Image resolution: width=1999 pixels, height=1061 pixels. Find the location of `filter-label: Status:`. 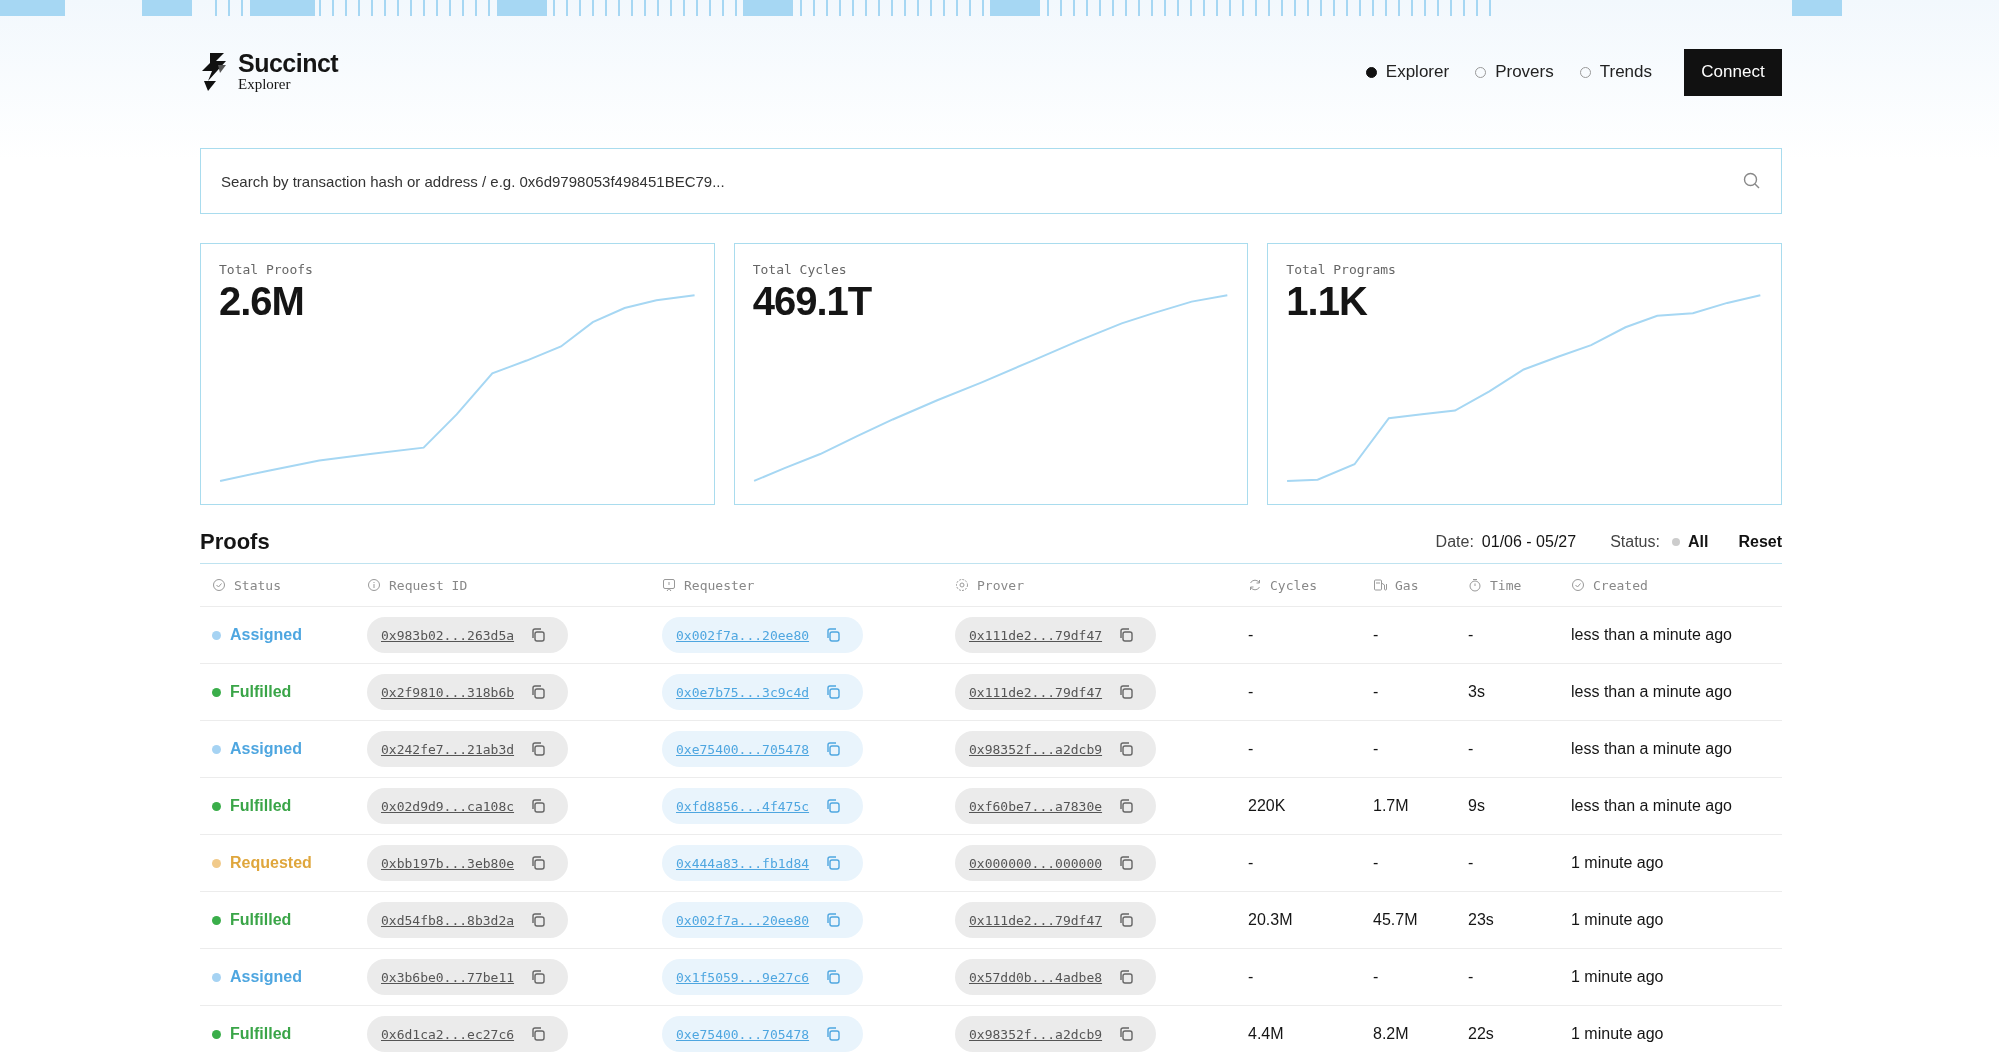

filter-label: Status: is located at coordinates (1635, 542).